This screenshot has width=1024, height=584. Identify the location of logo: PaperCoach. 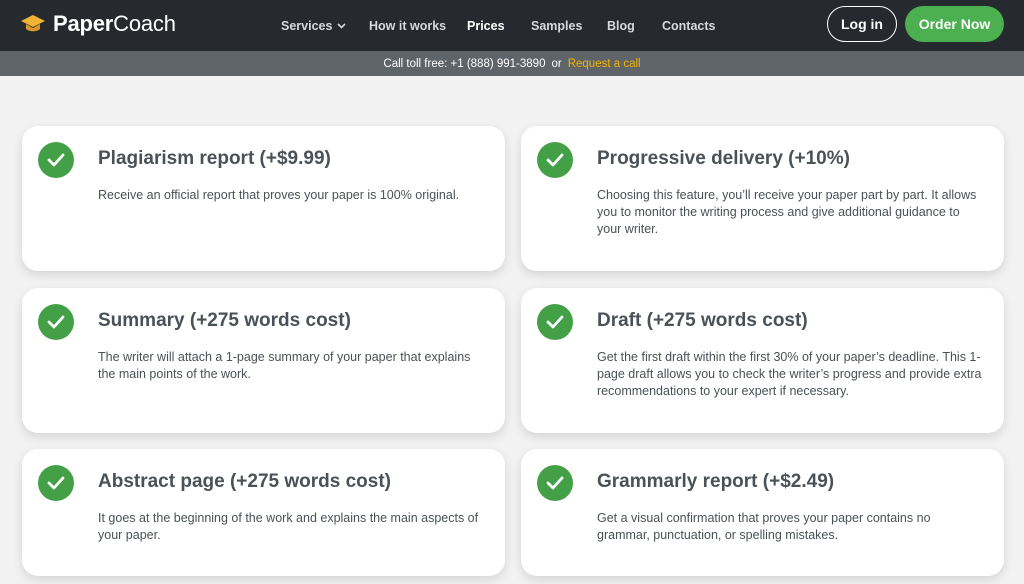
(98, 24).